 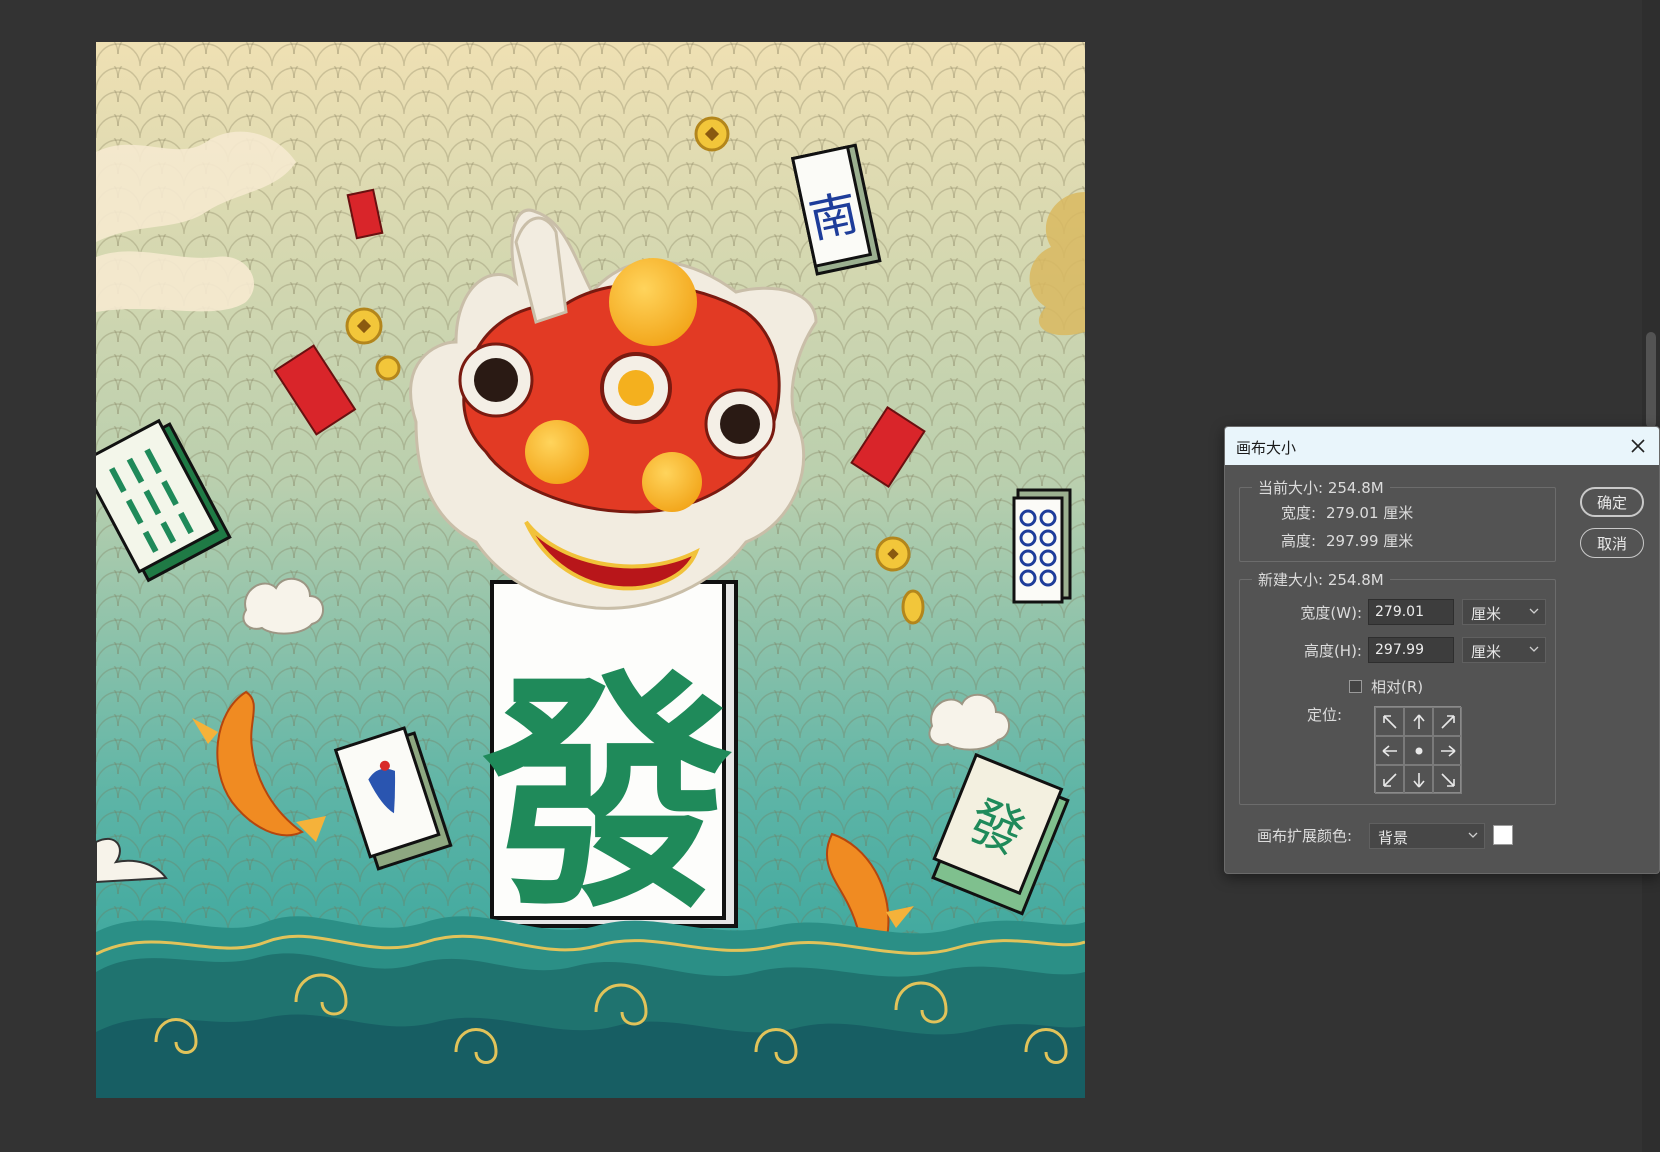 I want to click on width-input, so click(x=1411, y=612).